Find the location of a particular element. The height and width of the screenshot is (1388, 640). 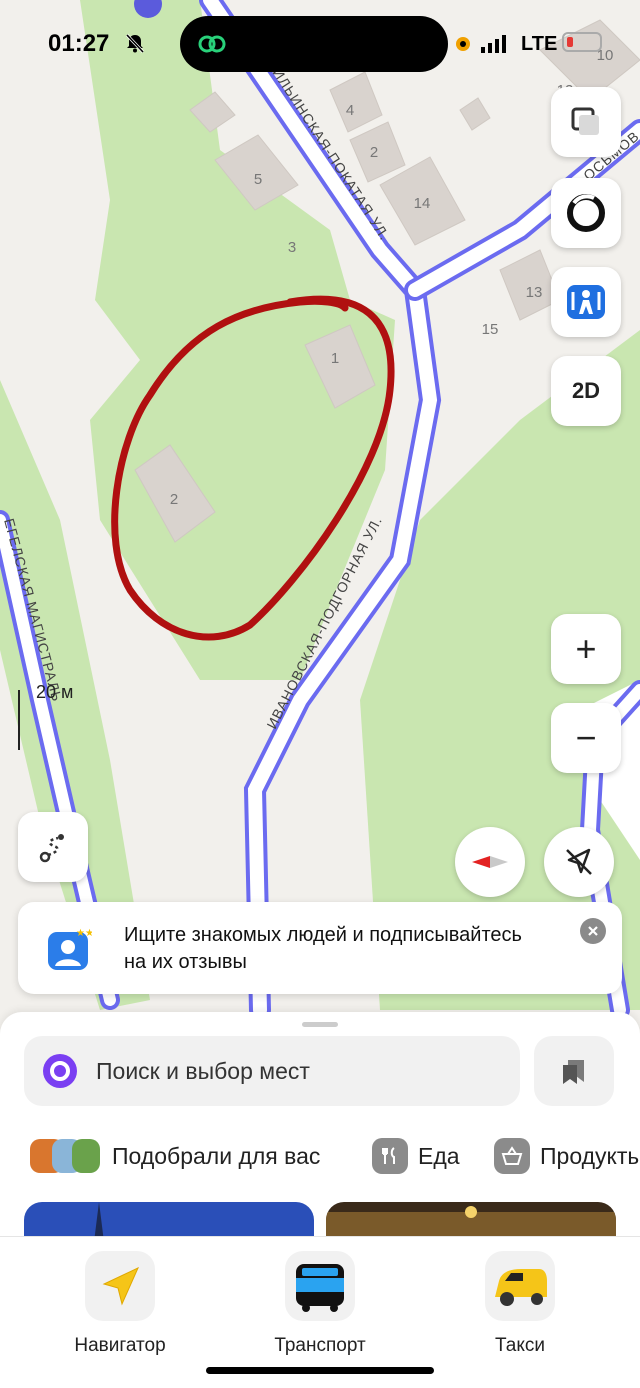

chip-label: Продукты is located at coordinates (590, 1155).